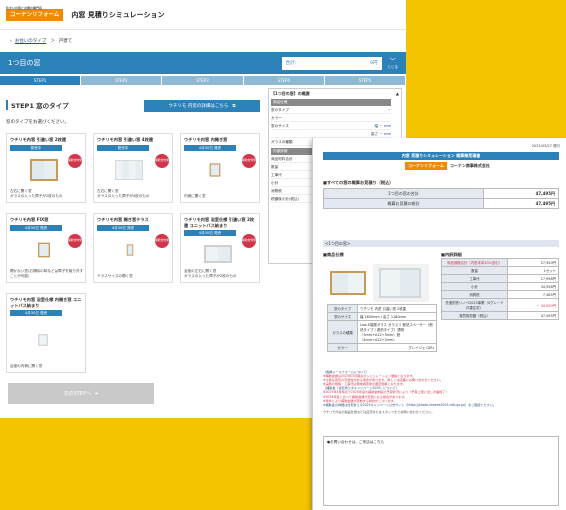 The height and width of the screenshot is (510, 566). I want to click on detail-key: 工事代, so click(474, 278).